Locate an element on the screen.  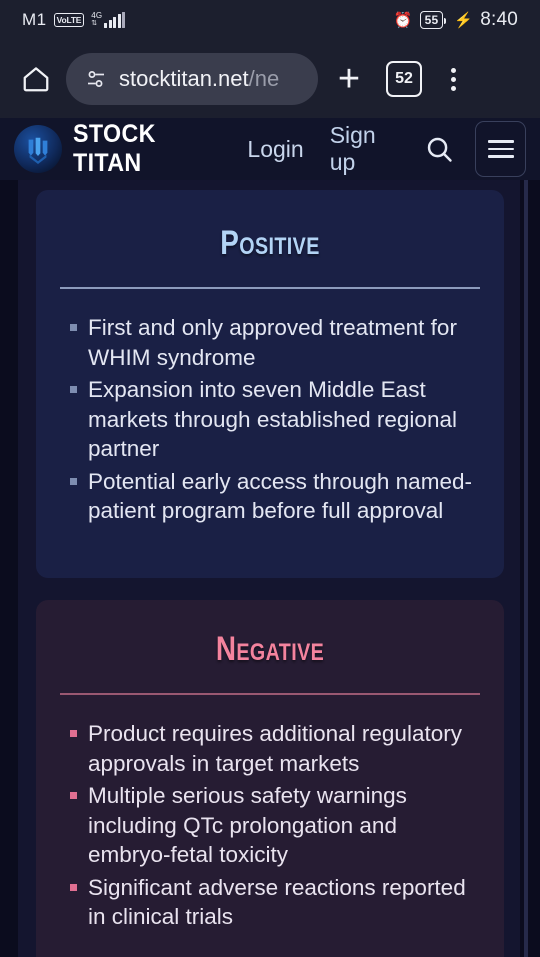
stock-titan-logo-icon is located at coordinates (38, 149).